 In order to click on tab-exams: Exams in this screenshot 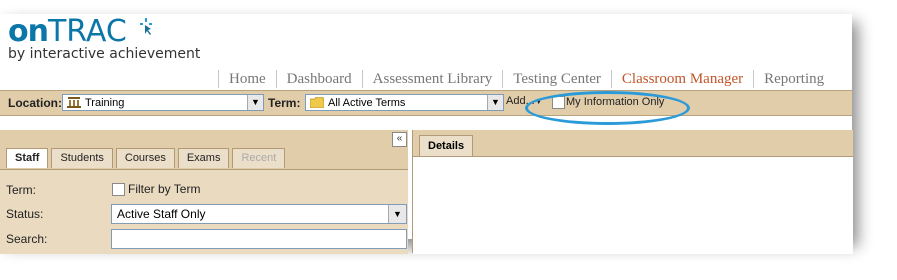, I will do `click(203, 158)`.